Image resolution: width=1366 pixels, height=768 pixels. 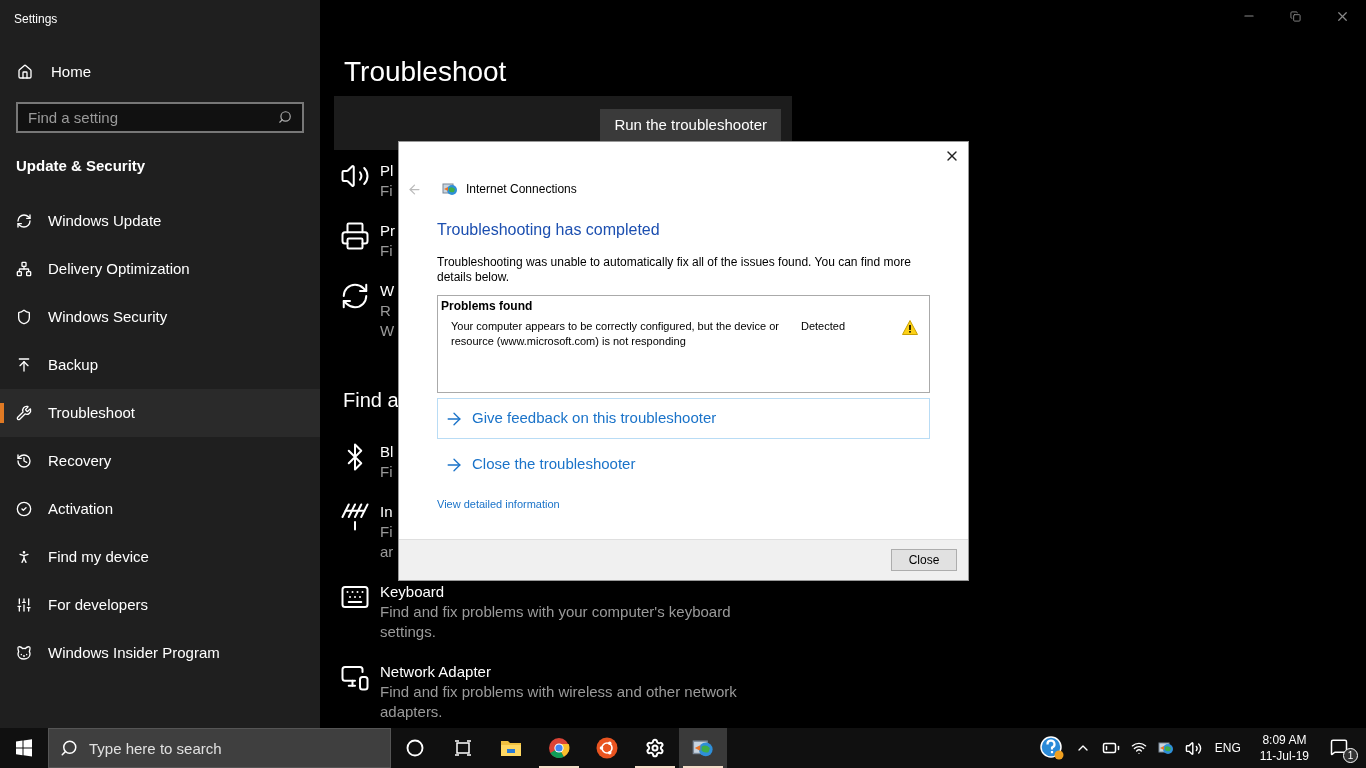 I want to click on developers-icon, so click(x=24, y=605).